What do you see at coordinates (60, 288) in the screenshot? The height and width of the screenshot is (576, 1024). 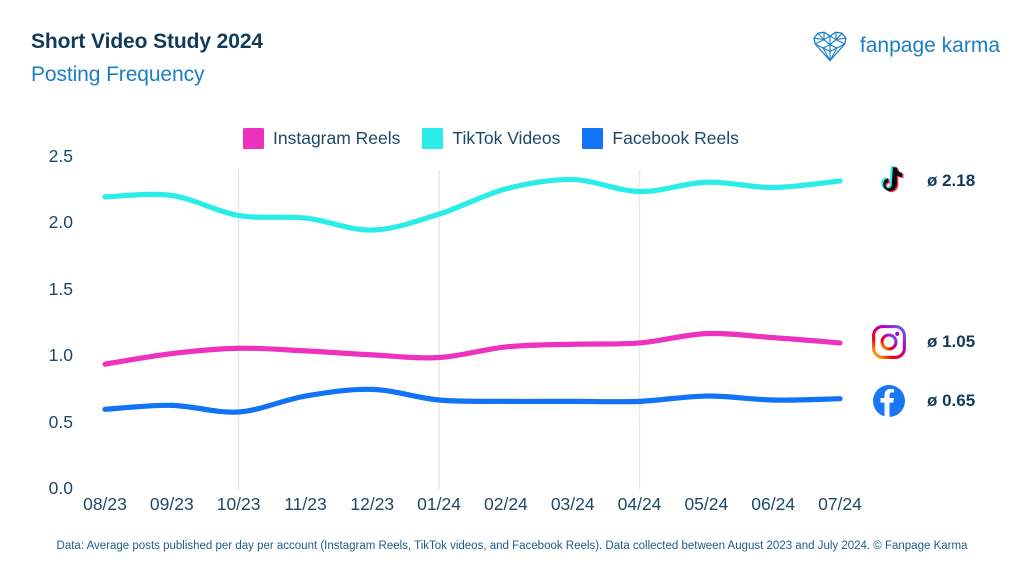 I see `y-axis-tick-1.5: 1.5` at bounding box center [60, 288].